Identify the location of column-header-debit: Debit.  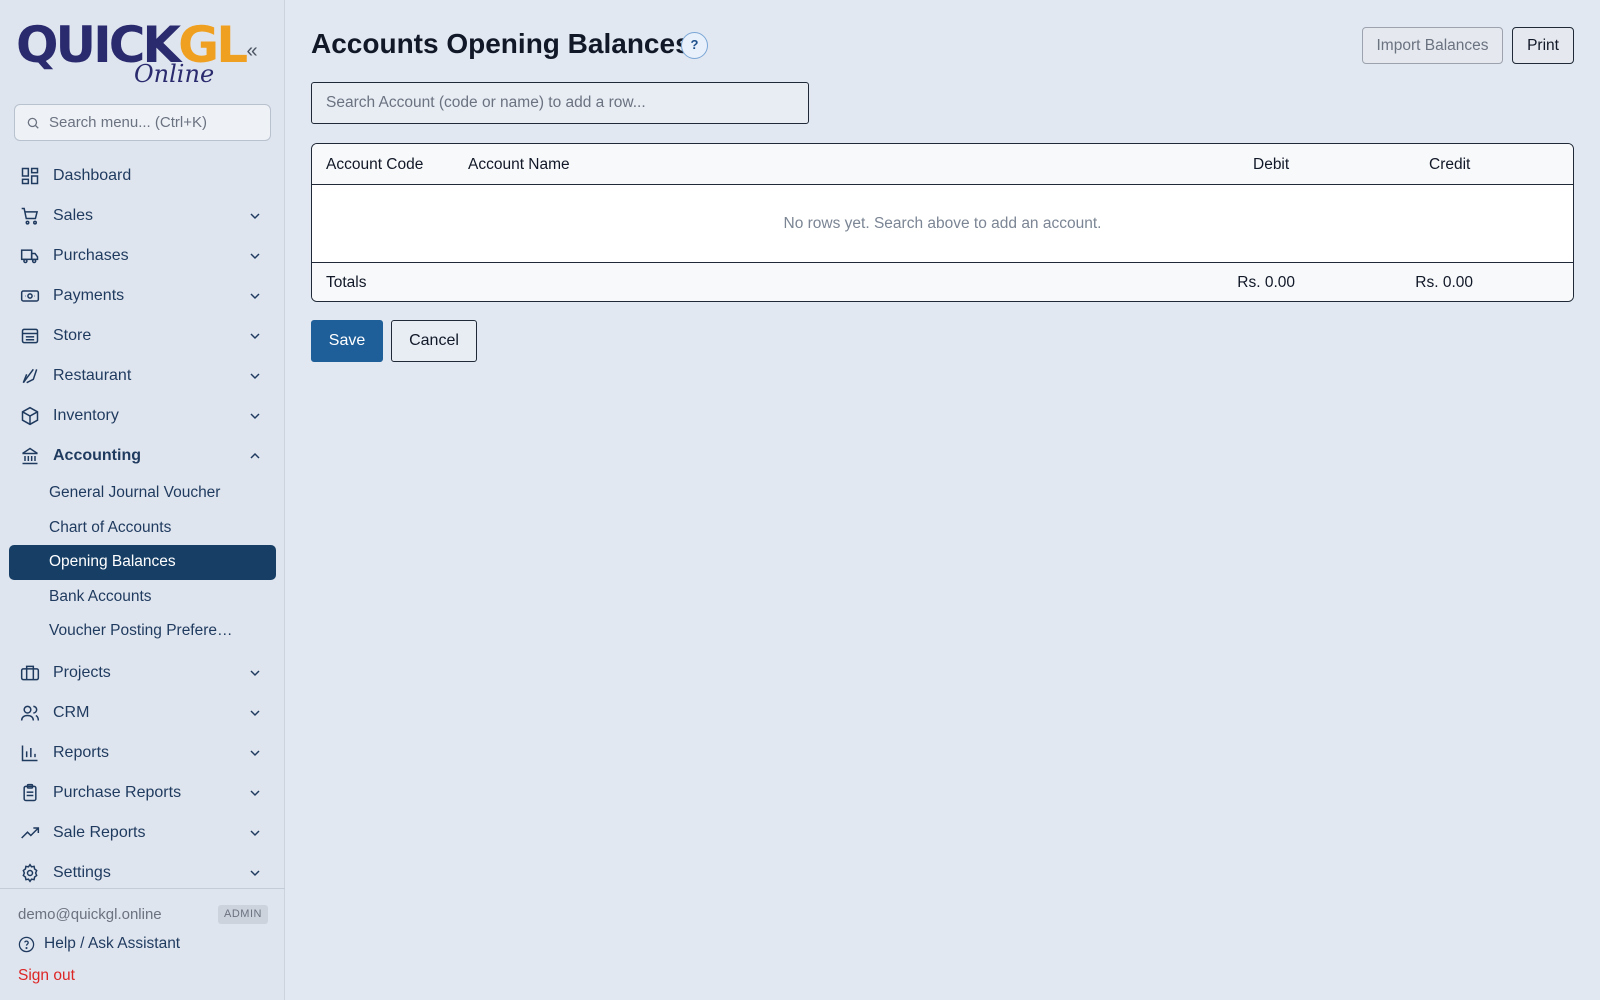
(1271, 164).